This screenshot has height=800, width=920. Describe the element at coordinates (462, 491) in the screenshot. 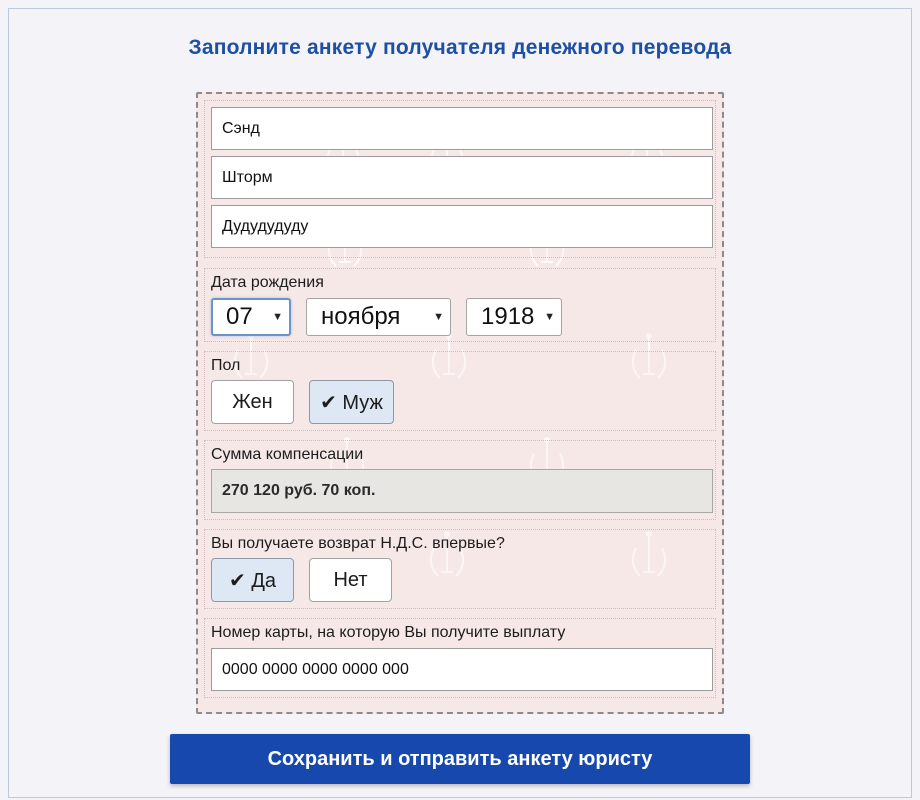

I see `compensation-amount: 270 120 руб. 70 коп.` at that location.